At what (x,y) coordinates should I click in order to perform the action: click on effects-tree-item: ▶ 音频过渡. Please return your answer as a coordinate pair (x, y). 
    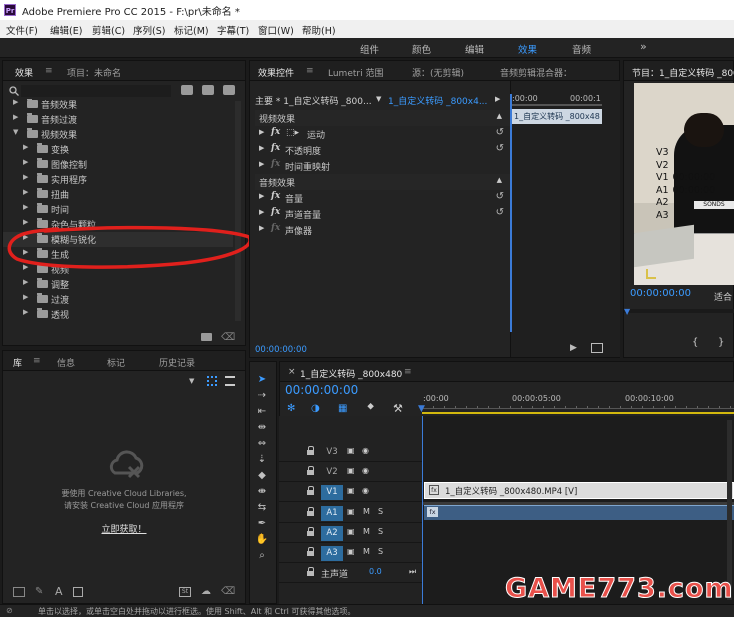
    Looking at the image, I should click on (118, 119).